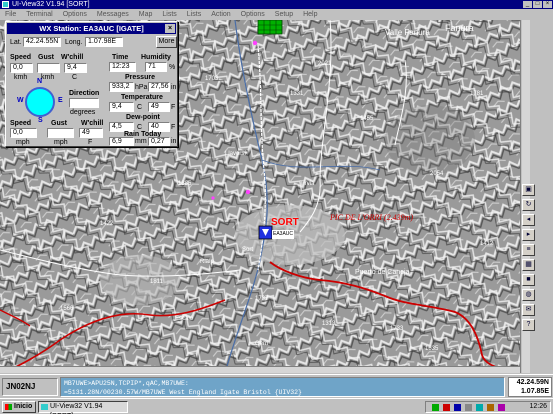 The height and width of the screenshot is (414, 553). Describe the element at coordinates (72, 57) in the screenshot. I see `wind-chill-label: W'chill` at that location.